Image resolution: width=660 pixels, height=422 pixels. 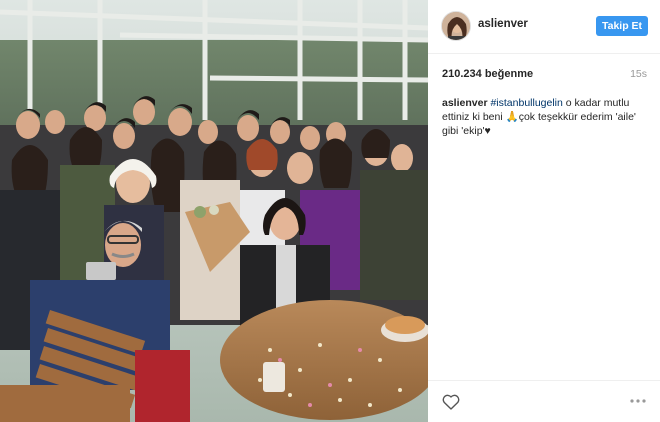 I want to click on ellipsis-icon, so click(x=638, y=401).